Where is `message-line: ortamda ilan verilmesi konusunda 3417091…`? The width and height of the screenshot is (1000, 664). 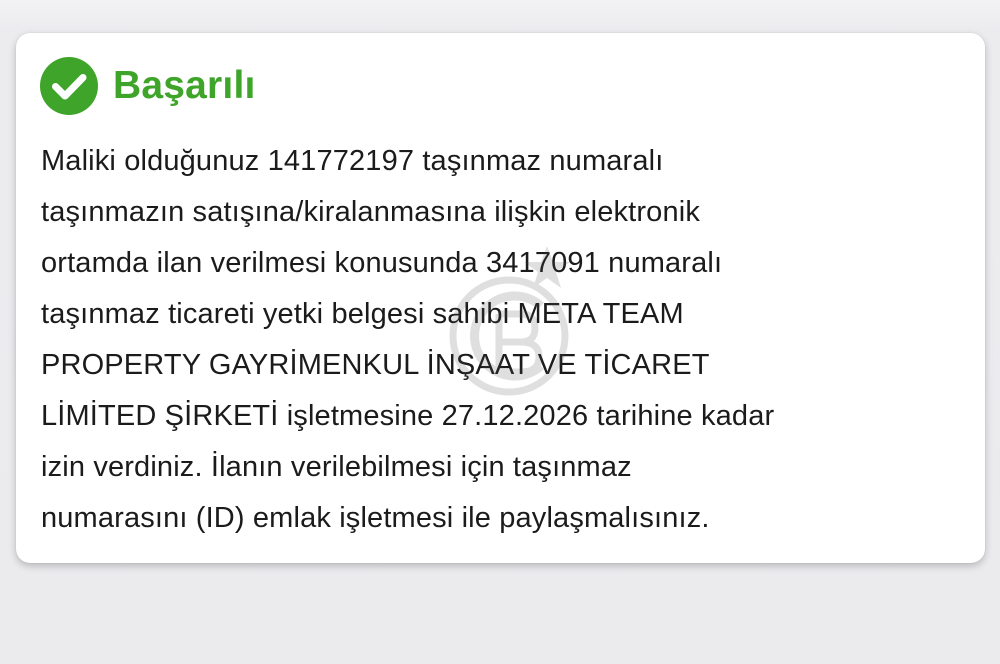
message-line: ortamda ilan verilmesi konusunda 3417091… is located at coordinates (382, 263).